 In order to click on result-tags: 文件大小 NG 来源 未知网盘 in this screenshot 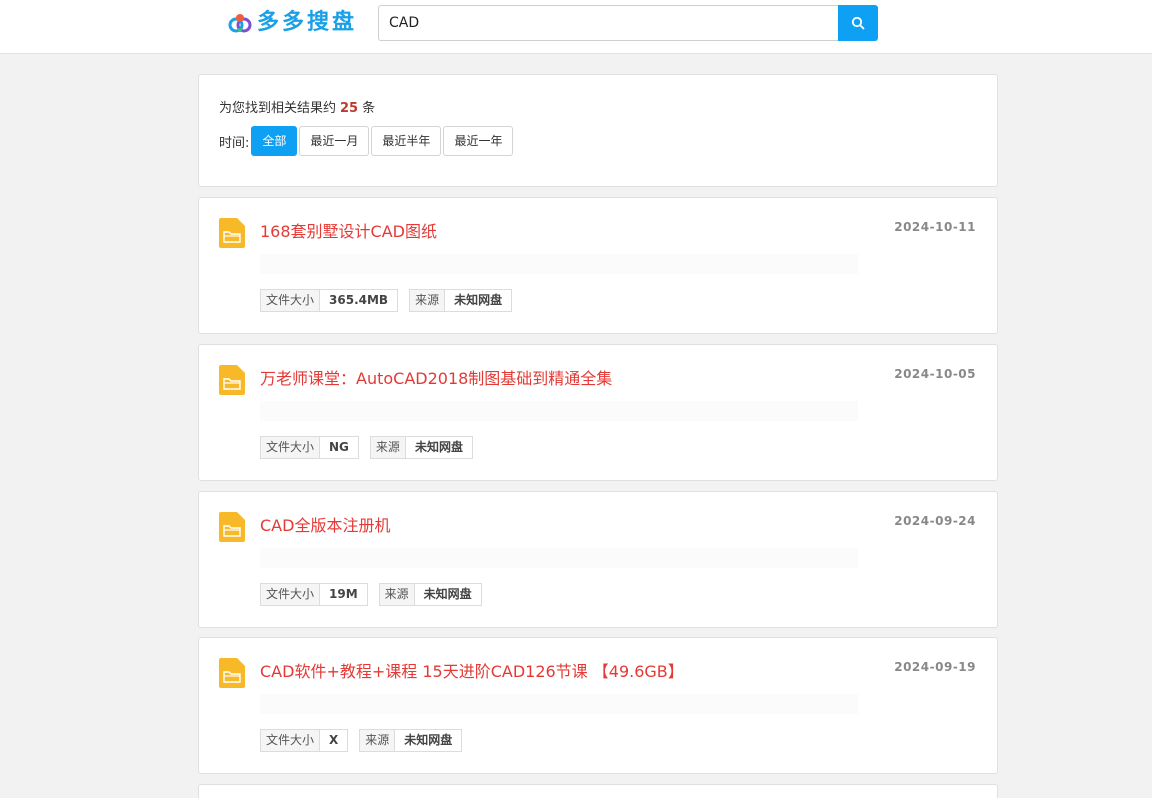, I will do `click(372, 447)`.